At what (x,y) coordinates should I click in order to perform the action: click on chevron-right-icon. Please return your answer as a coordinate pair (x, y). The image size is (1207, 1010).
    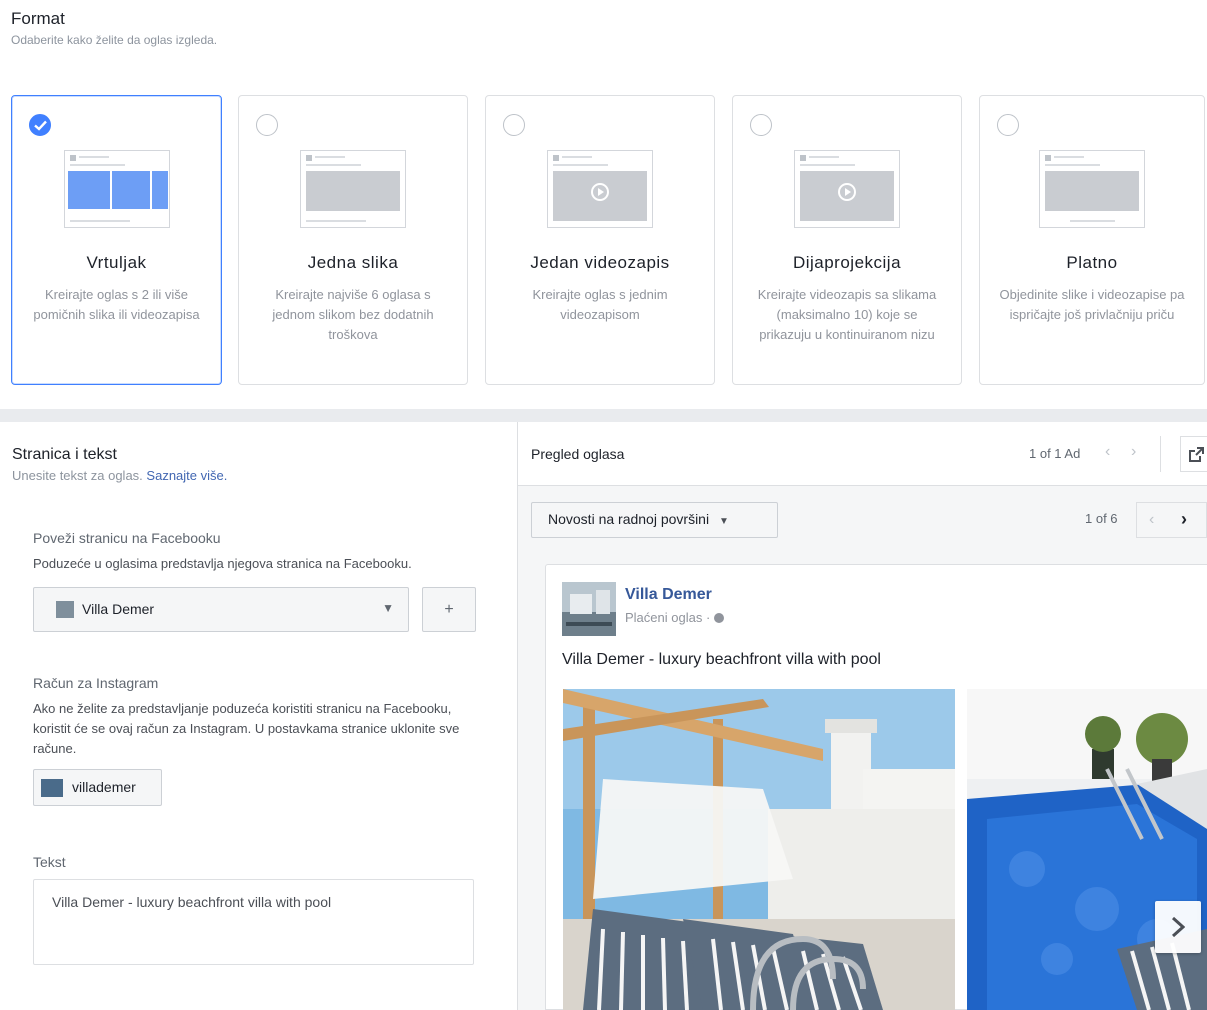
    Looking at the image, I should click on (1178, 927).